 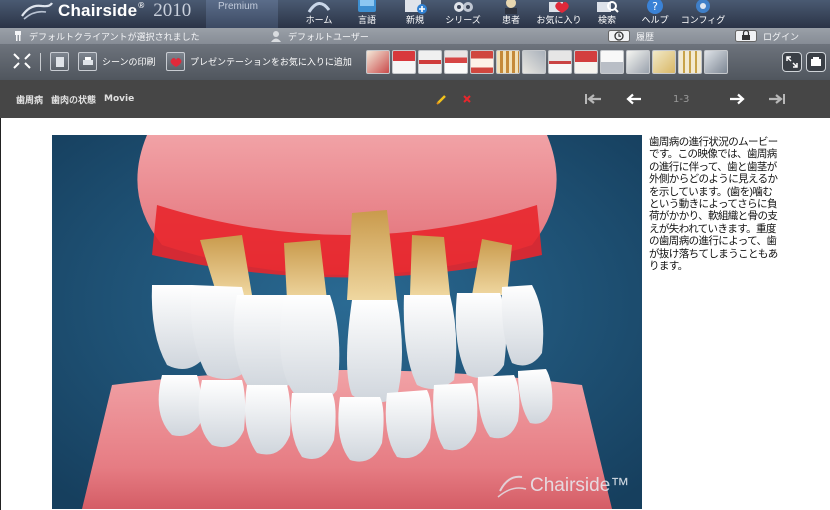 I want to click on add-favorite-button: プレゼンテーションをお気に入りに追加, so click(x=259, y=61).